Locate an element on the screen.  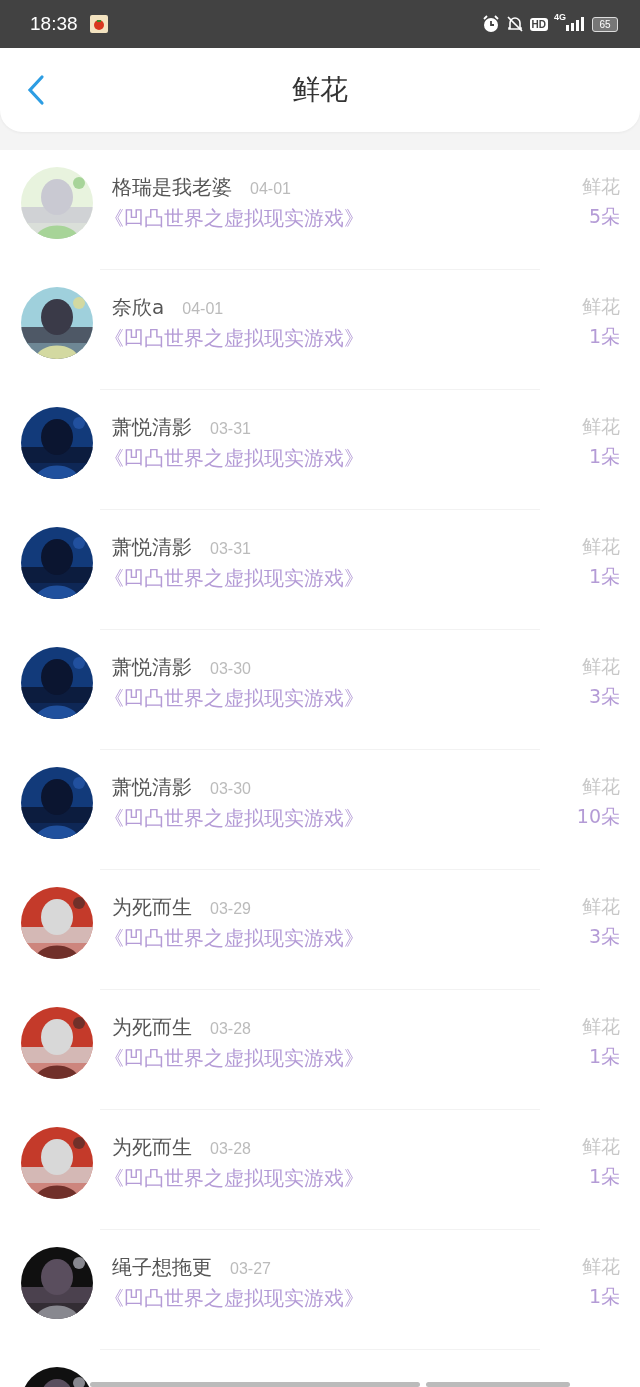
user-name: 格瑞是我老婆 is located at coordinates (172, 187).